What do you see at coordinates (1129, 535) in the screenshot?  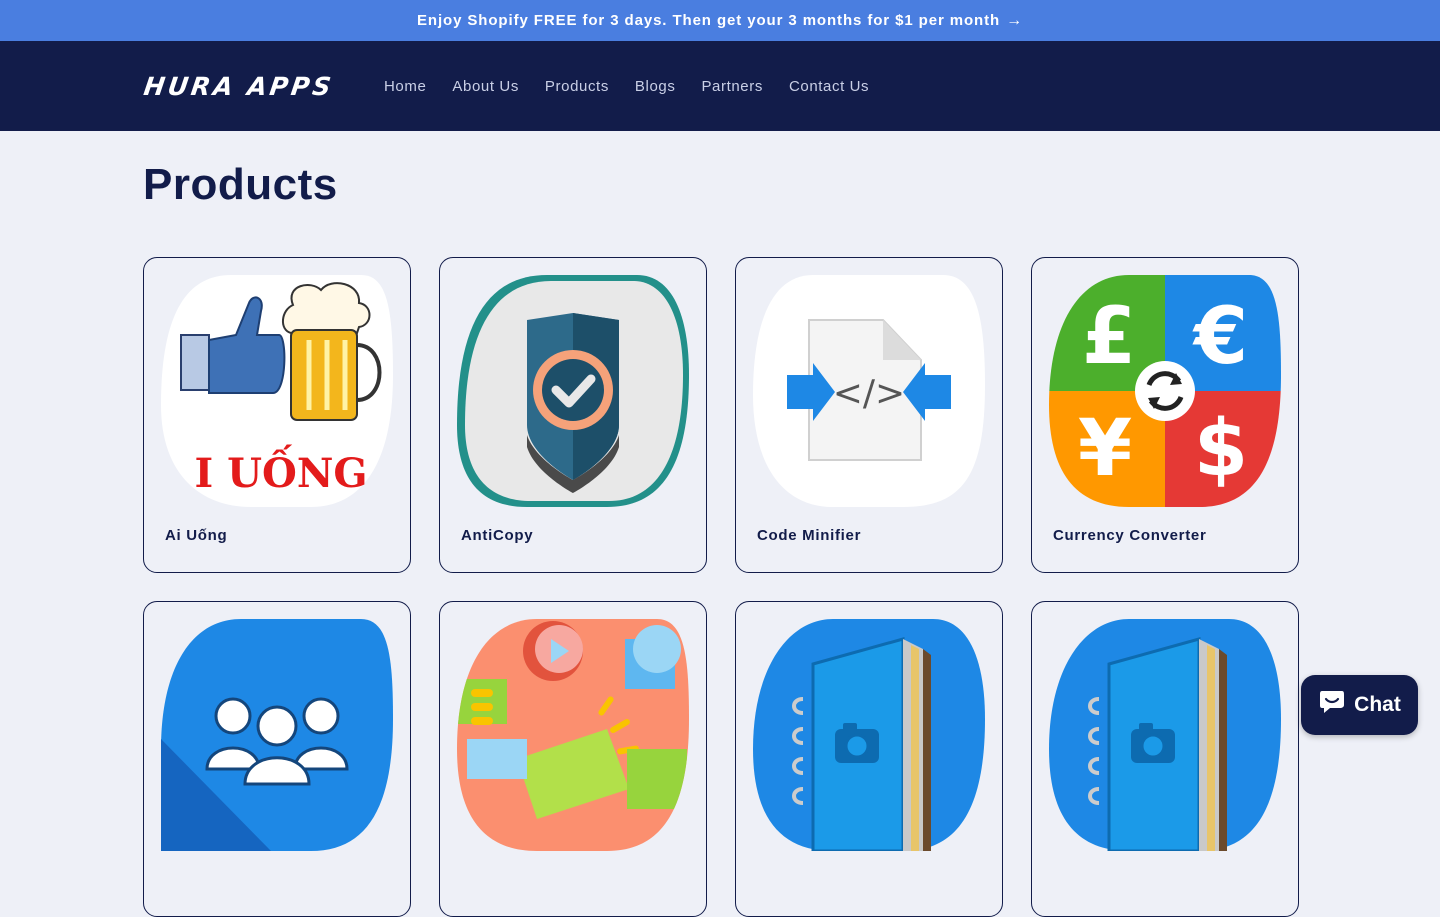 I see `product-title: Currency Converter` at bounding box center [1129, 535].